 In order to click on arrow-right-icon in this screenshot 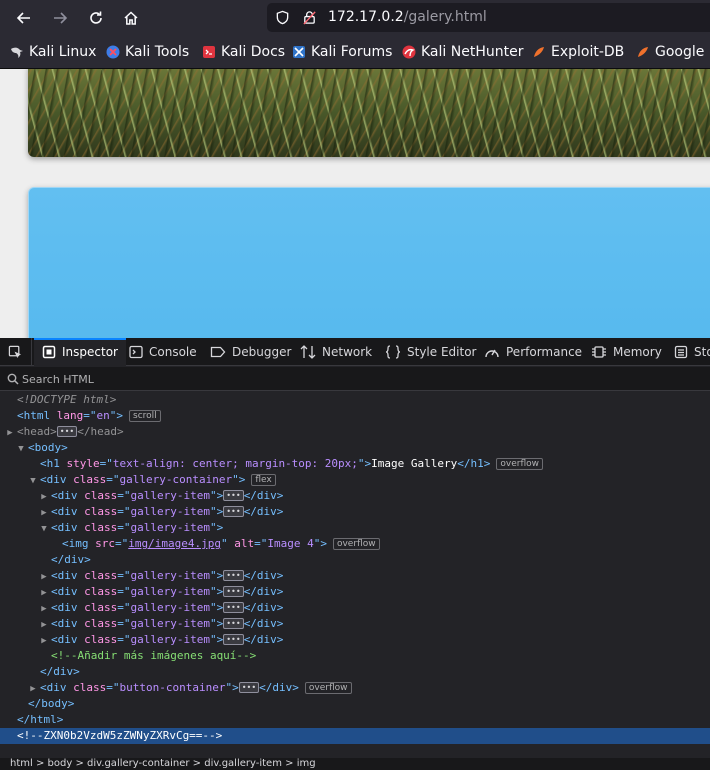, I will do `click(61, 18)`.